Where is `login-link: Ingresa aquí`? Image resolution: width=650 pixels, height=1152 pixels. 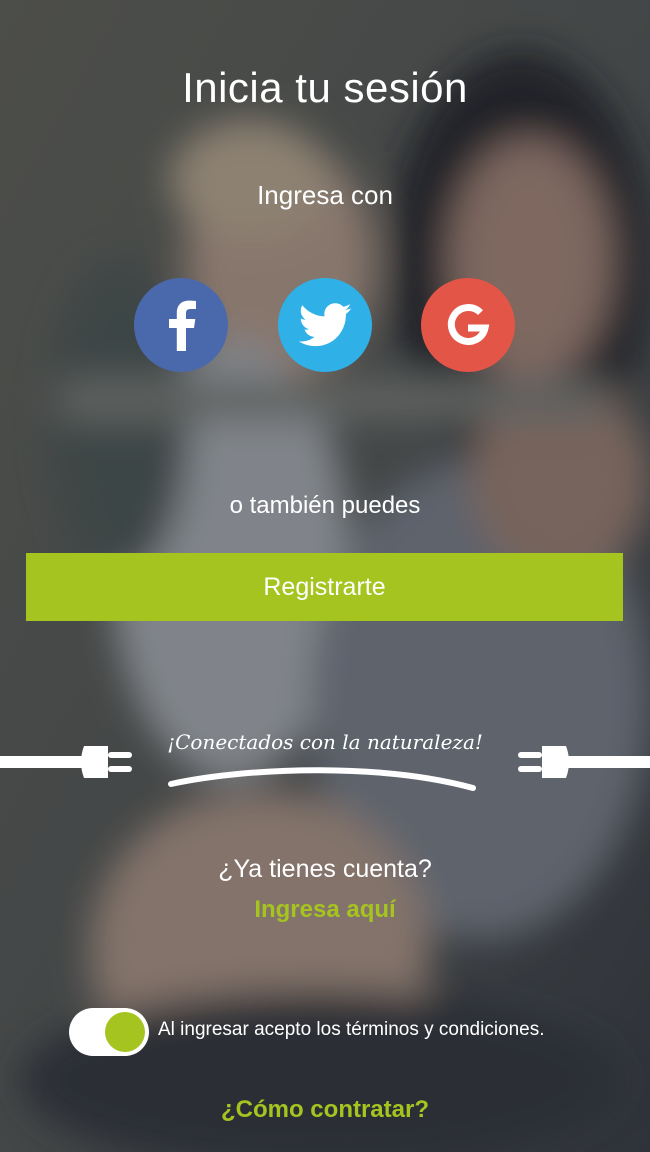
login-link: Ingresa aquí is located at coordinates (325, 910).